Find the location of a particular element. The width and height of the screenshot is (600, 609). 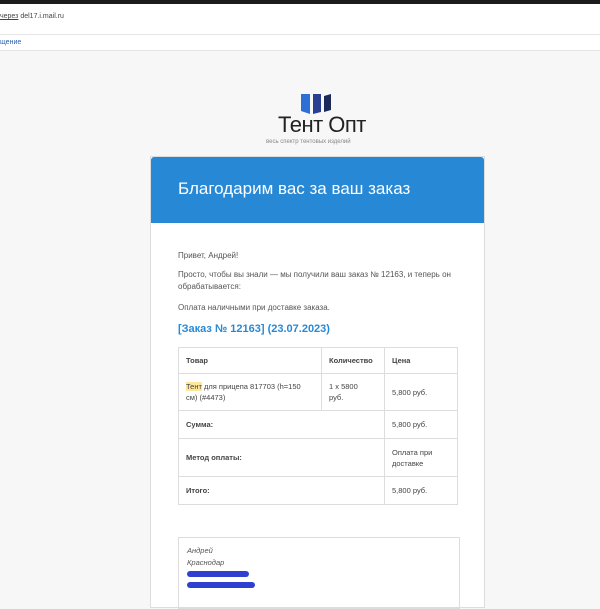

price-cell: 5,800 руб. is located at coordinates (421, 392).